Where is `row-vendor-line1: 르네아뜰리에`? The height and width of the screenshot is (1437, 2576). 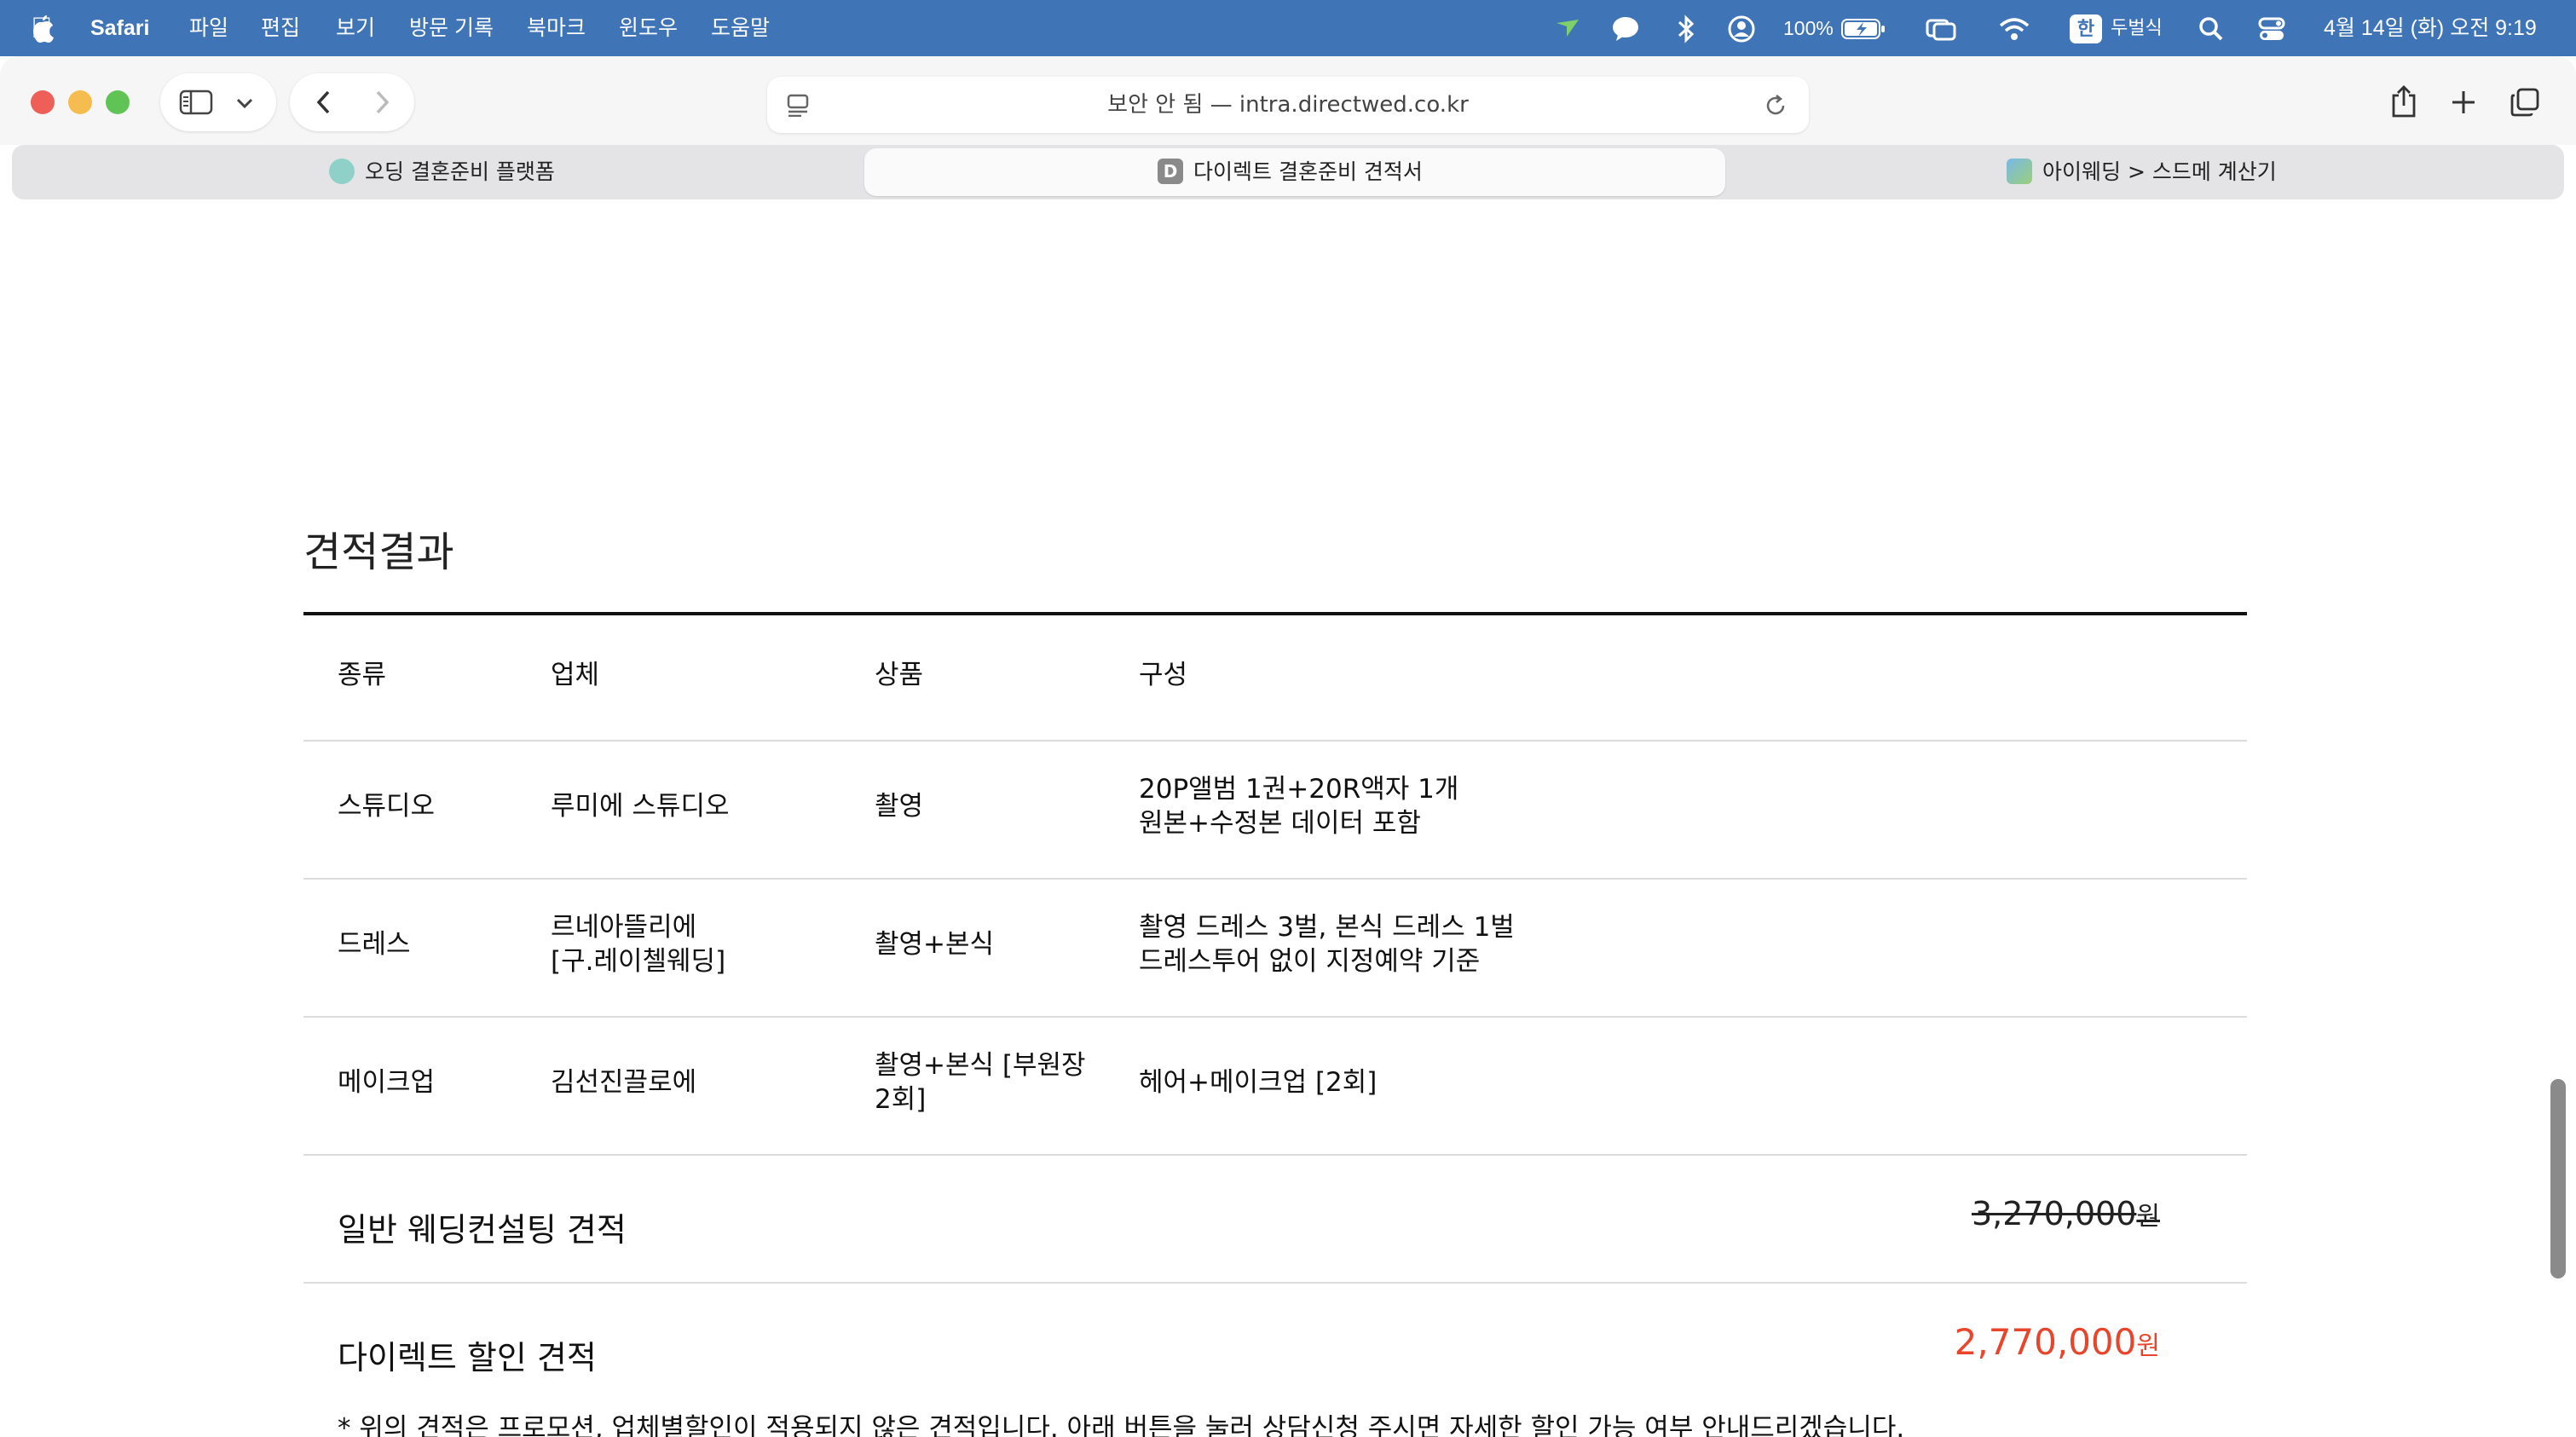 row-vendor-line1: 르네아뜰리에 is located at coordinates (624, 927).